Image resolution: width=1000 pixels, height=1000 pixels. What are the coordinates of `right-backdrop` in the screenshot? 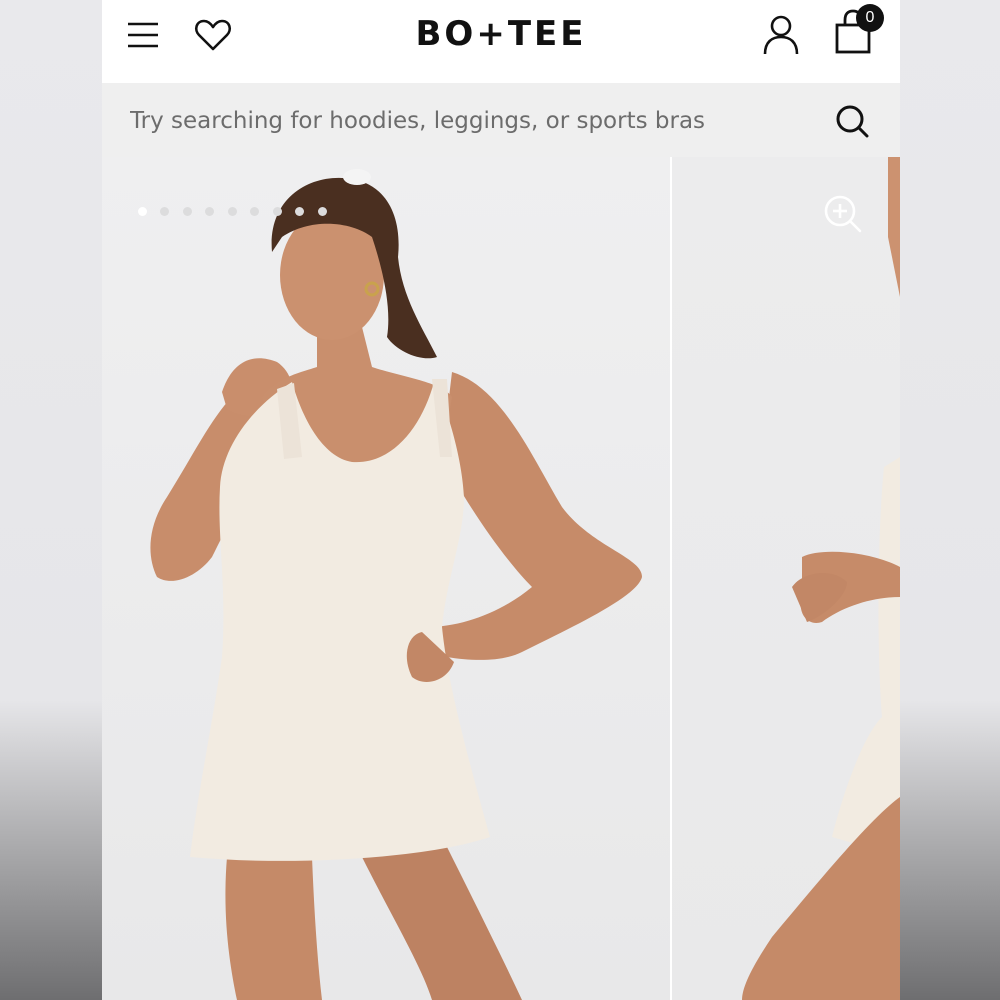 It's located at (950, 500).